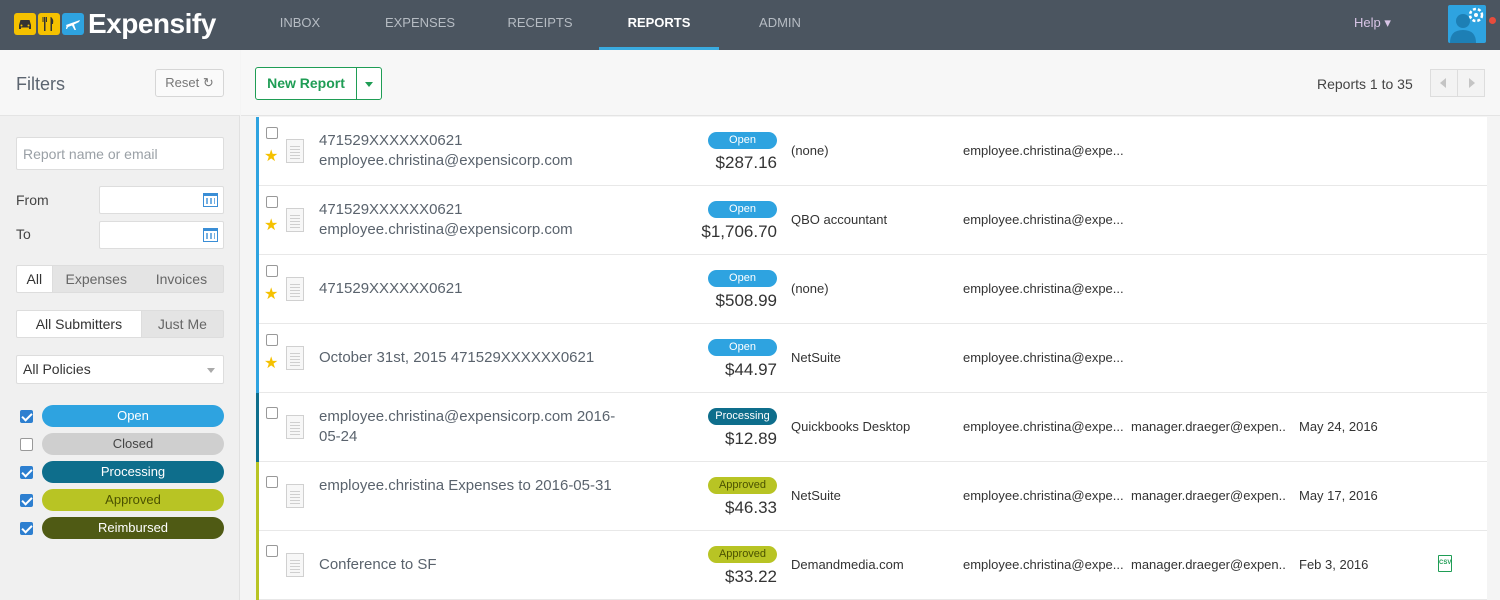 Image resolution: width=1500 pixels, height=600 pixels. I want to click on status-badge: Processing, so click(742, 416).